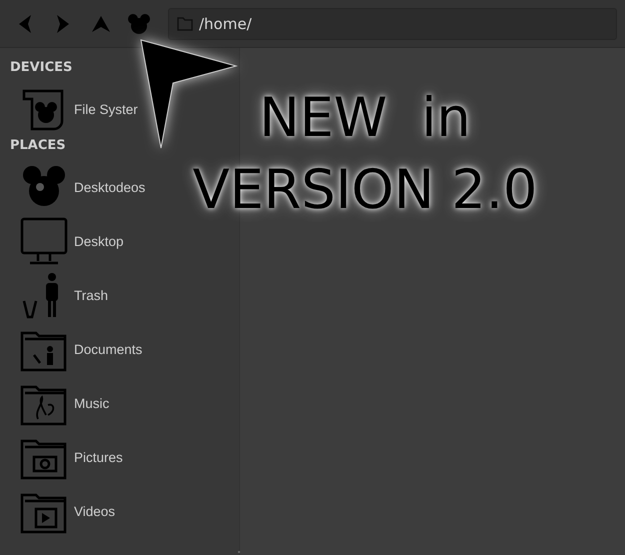  What do you see at coordinates (365, 190) in the screenshot?
I see `annotation-text: VERSION 2.0` at bounding box center [365, 190].